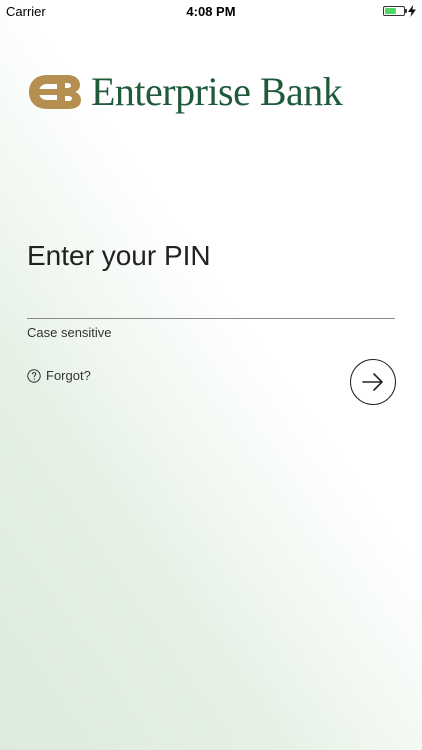 The width and height of the screenshot is (422, 750). I want to click on forgot-label: Forgot?, so click(68, 375).